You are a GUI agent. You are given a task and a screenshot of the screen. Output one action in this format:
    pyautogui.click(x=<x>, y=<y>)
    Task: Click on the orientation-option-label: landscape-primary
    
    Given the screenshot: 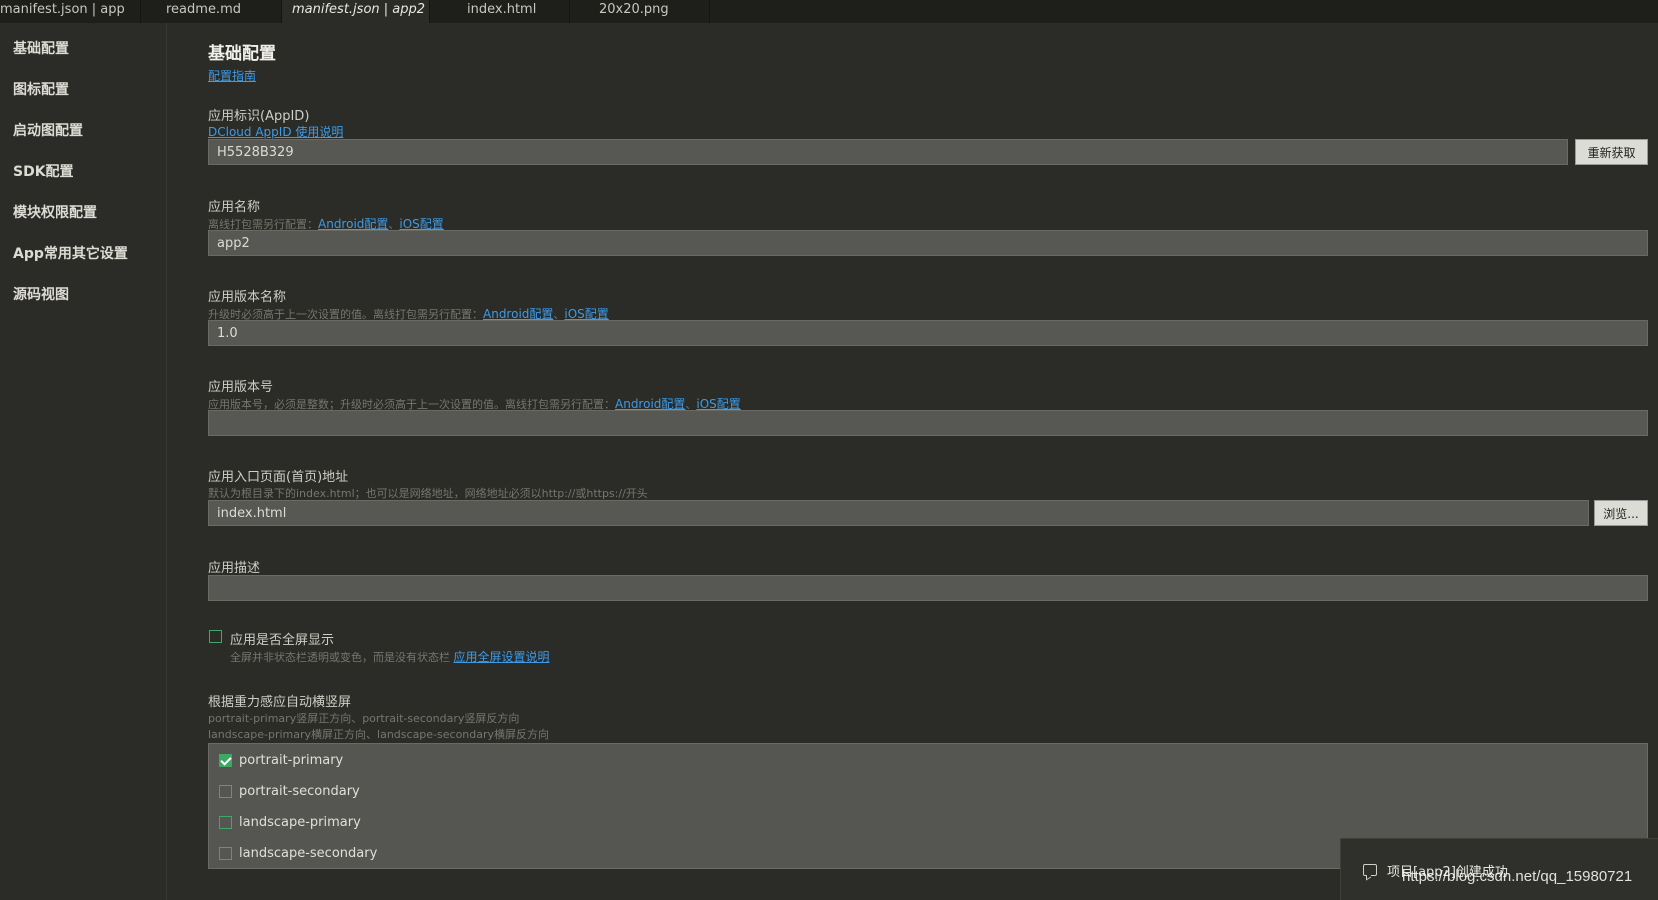 What is the action you would take?
    pyautogui.click(x=300, y=822)
    